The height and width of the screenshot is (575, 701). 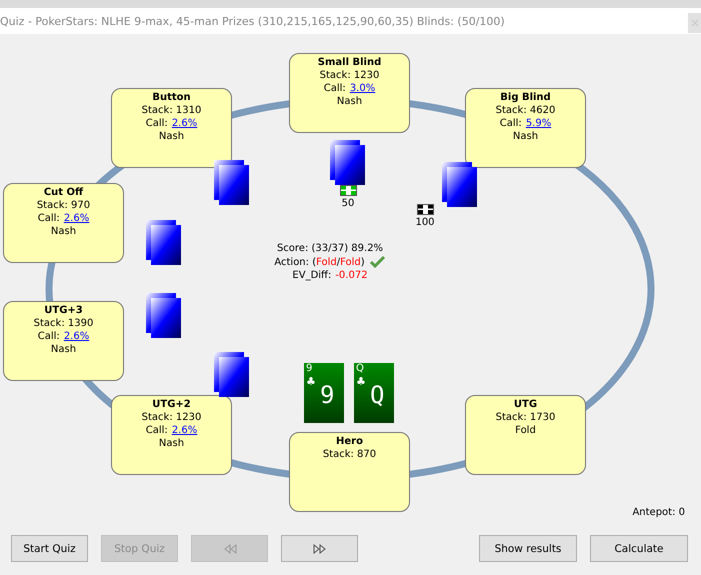 What do you see at coordinates (525, 430) in the screenshot?
I see `seat-action: Fold` at bounding box center [525, 430].